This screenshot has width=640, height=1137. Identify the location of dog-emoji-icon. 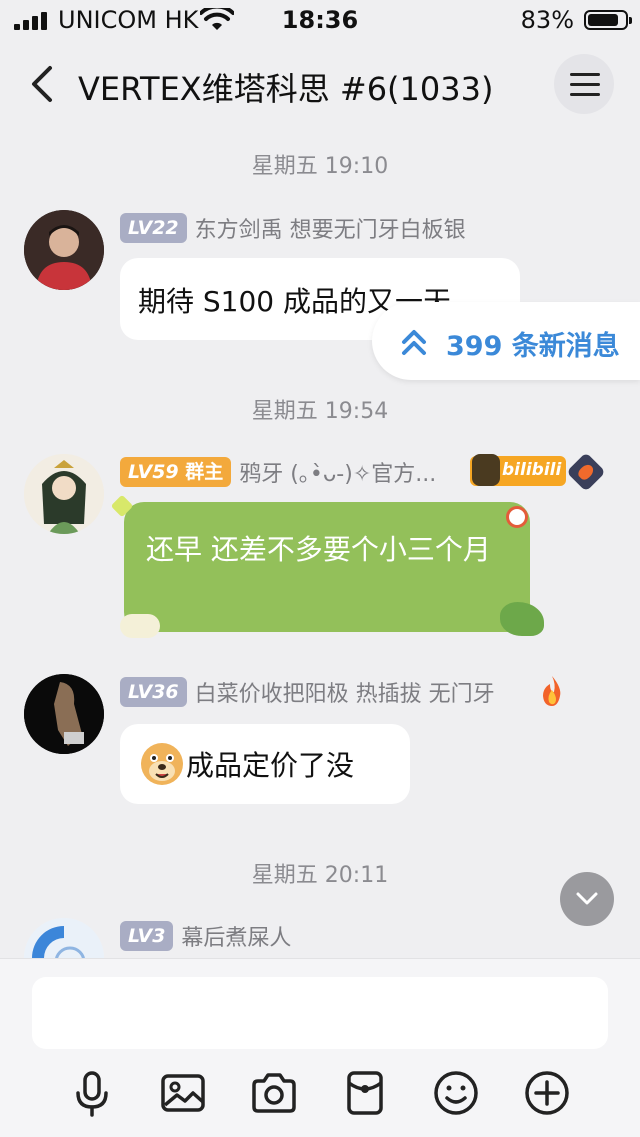
(162, 764).